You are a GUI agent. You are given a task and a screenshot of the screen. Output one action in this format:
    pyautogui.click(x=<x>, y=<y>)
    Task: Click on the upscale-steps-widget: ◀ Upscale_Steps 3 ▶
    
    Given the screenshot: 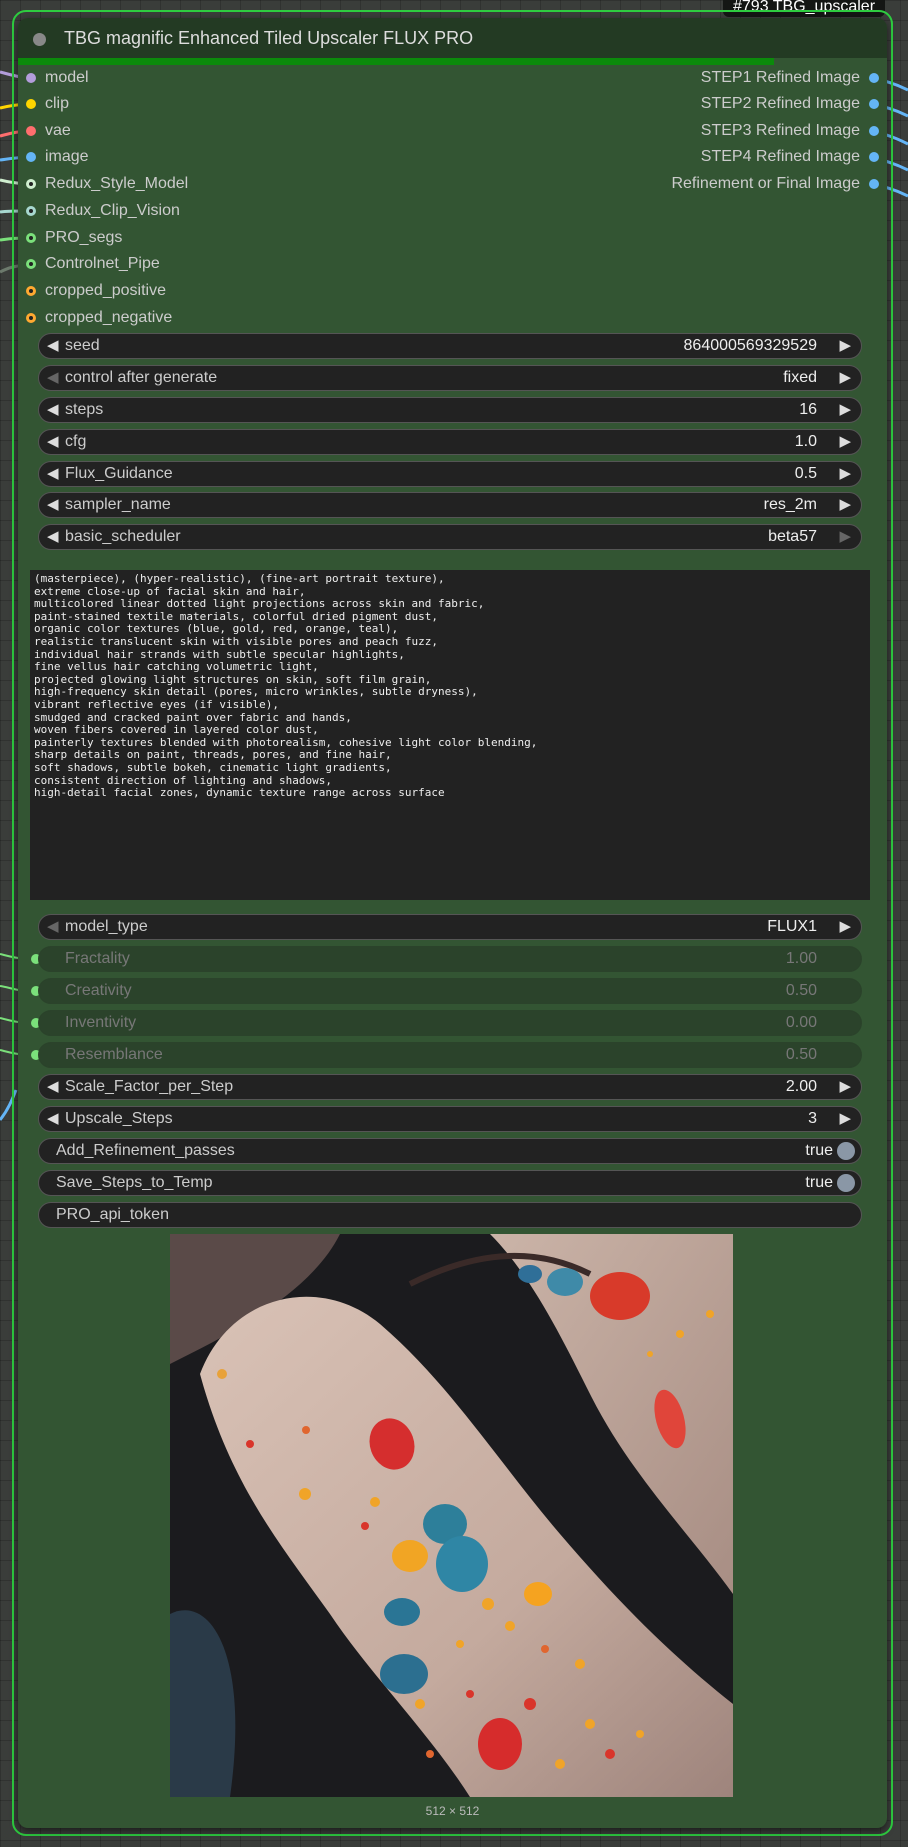 What is the action you would take?
    pyautogui.click(x=450, y=1119)
    